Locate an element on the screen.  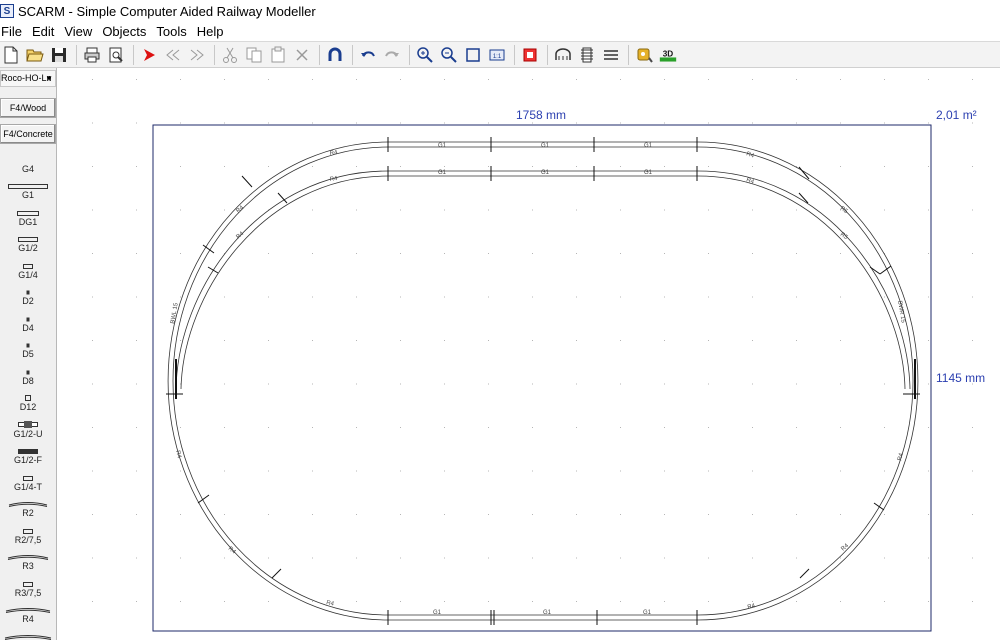
library-select: Roco-HO-Ln ▼ is located at coordinates (28, 78).